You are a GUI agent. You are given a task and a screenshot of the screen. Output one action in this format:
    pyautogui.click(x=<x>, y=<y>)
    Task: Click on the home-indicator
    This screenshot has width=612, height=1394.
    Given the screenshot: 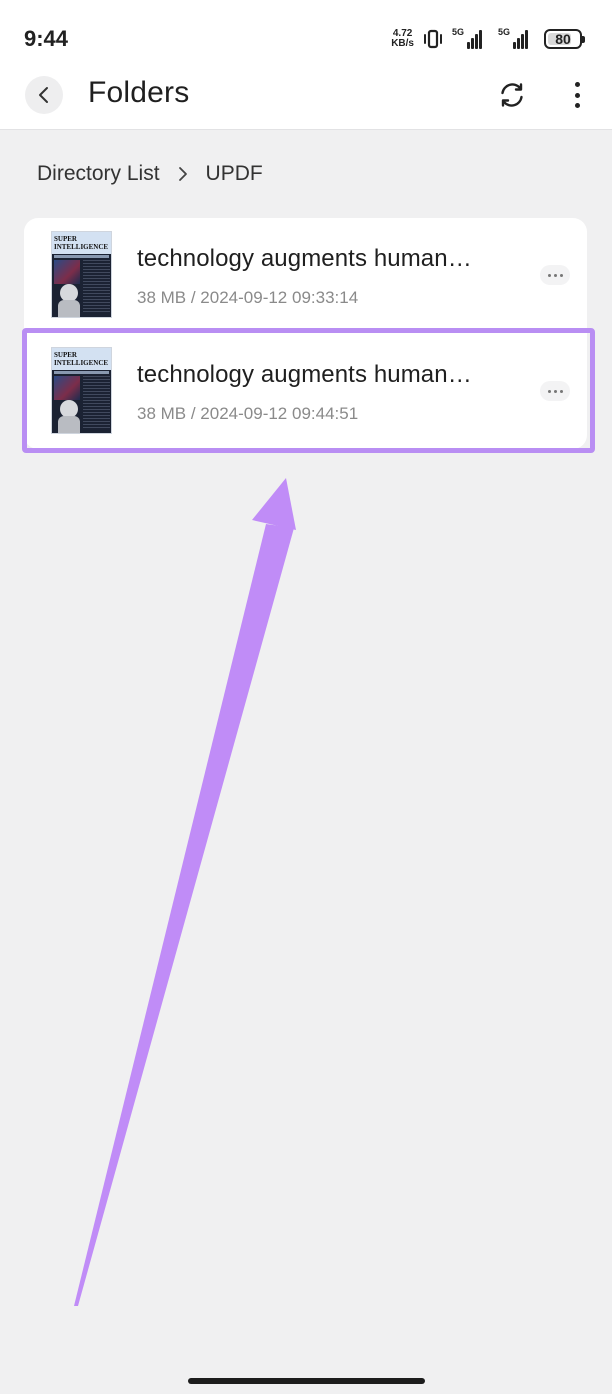 What is the action you would take?
    pyautogui.click(x=306, y=1381)
    